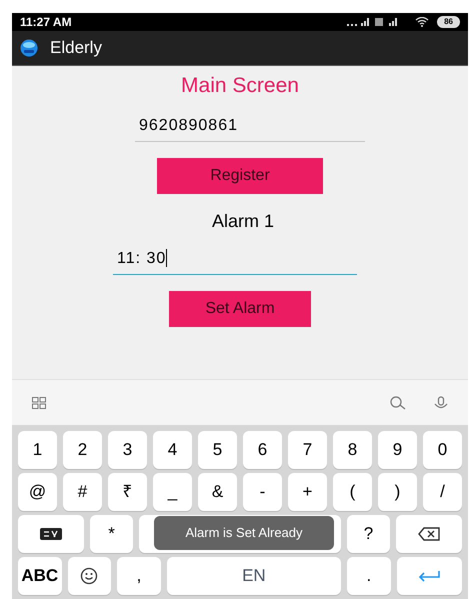 This screenshot has width=472, height=599. I want to click on backspace-icon, so click(429, 534).